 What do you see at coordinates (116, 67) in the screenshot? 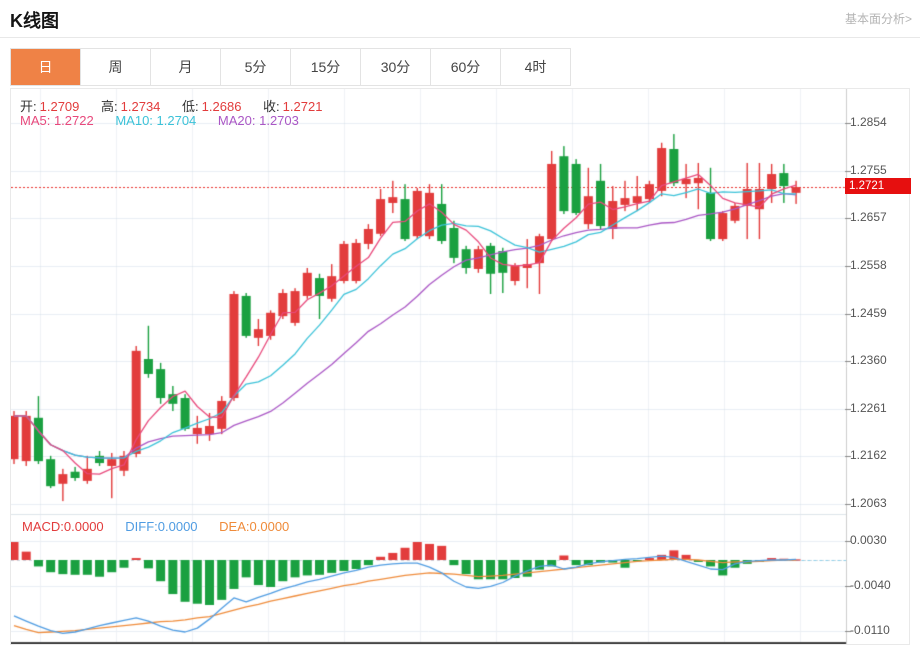
I see `tab-week: 周` at bounding box center [116, 67].